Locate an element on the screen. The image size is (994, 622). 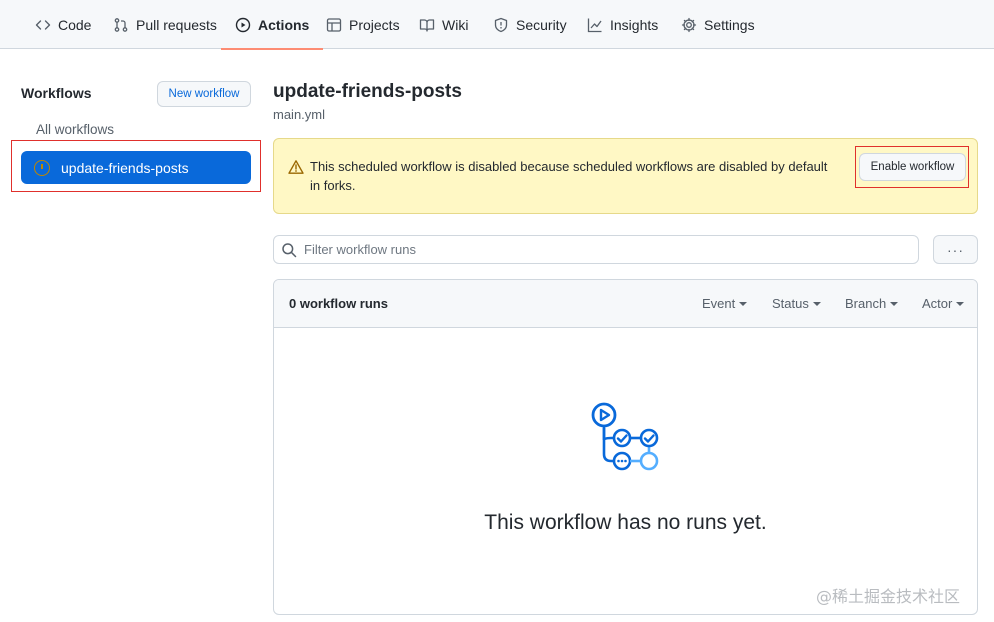
tab-insights: Insights is located at coordinates (622, 24).